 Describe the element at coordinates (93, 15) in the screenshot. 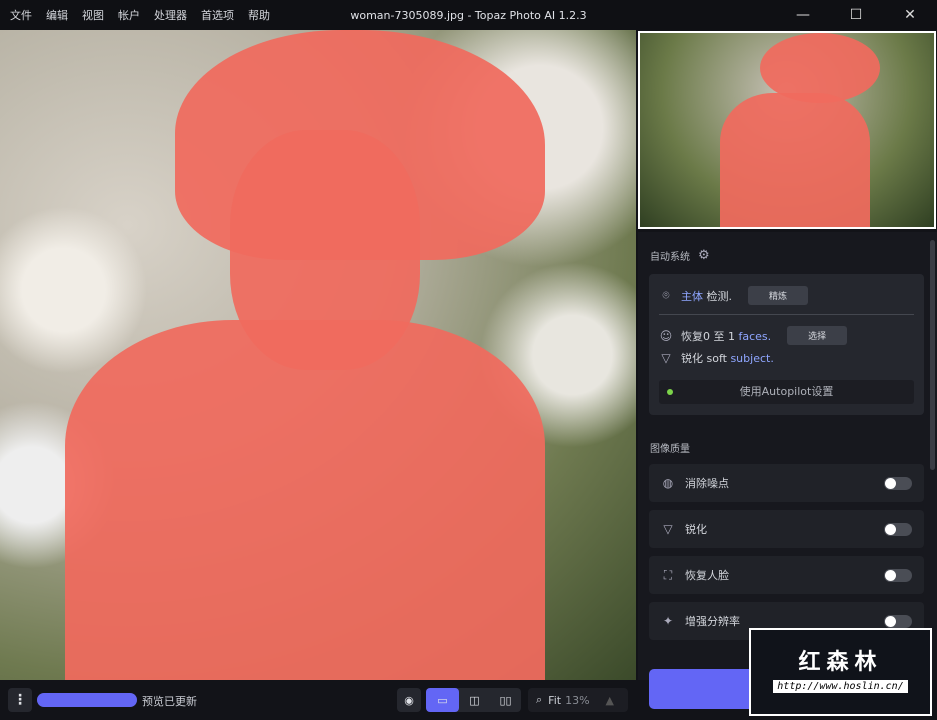

I see `menu-view: 视图` at that location.